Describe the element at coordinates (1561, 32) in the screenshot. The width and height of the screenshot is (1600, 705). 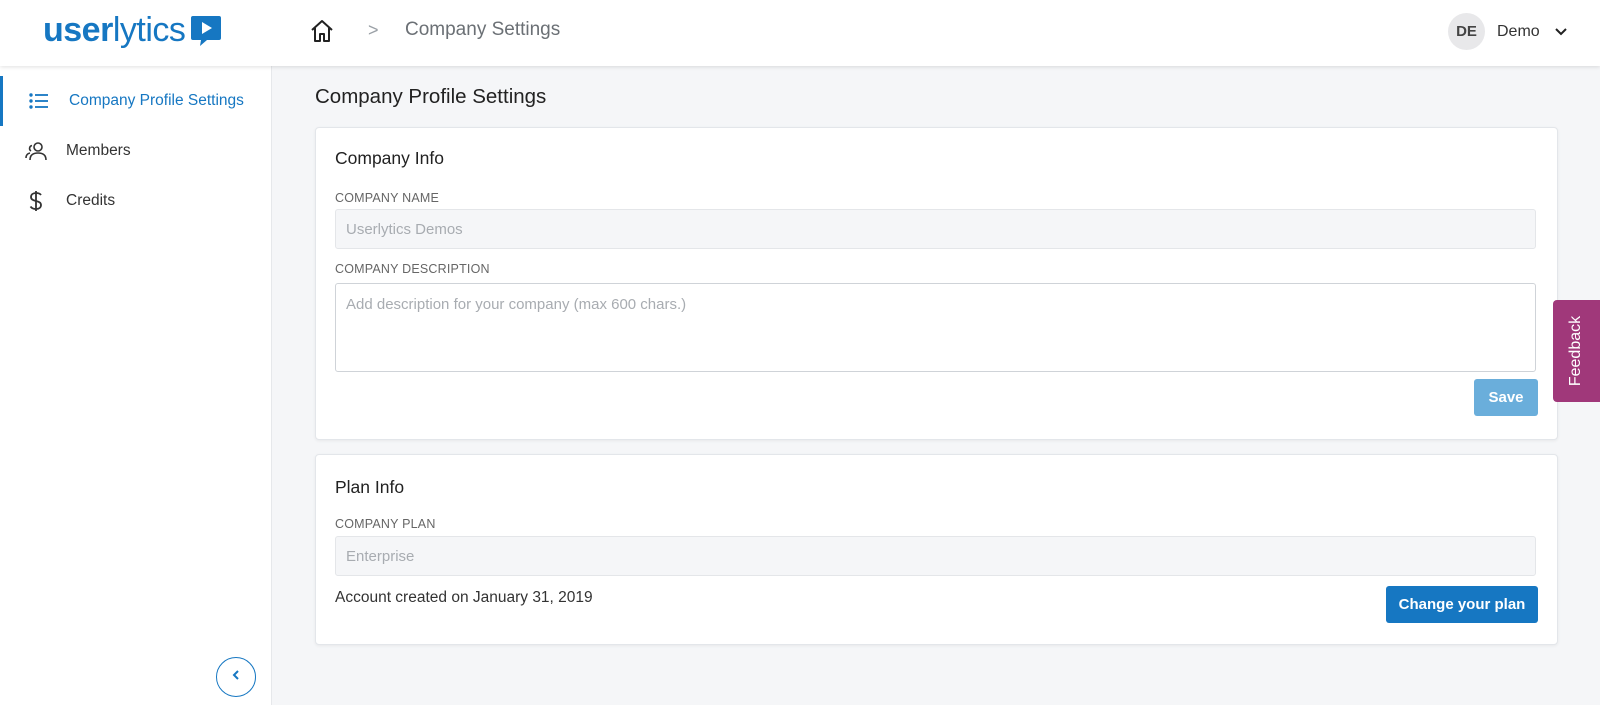
I see `chevron-down-icon` at that location.